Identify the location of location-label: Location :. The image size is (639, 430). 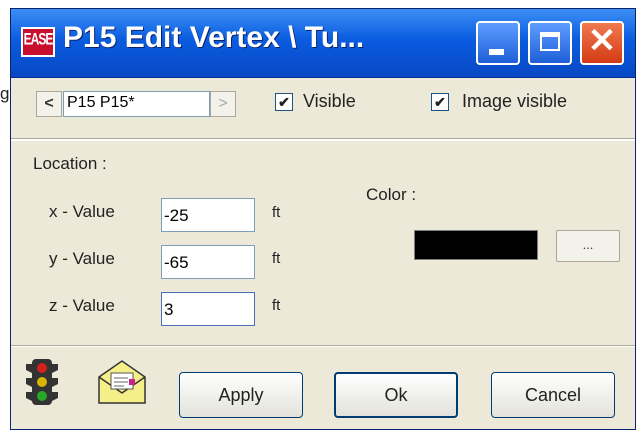
(70, 163).